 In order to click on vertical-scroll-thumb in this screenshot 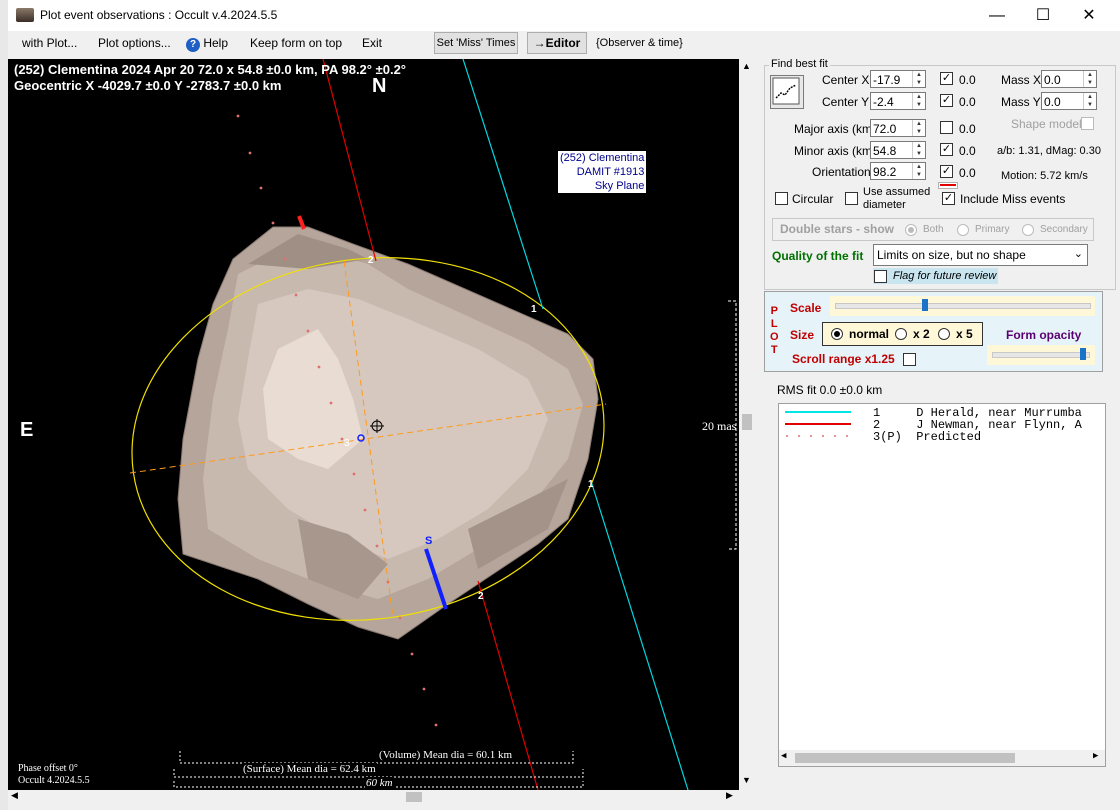, I will do `click(747, 422)`.